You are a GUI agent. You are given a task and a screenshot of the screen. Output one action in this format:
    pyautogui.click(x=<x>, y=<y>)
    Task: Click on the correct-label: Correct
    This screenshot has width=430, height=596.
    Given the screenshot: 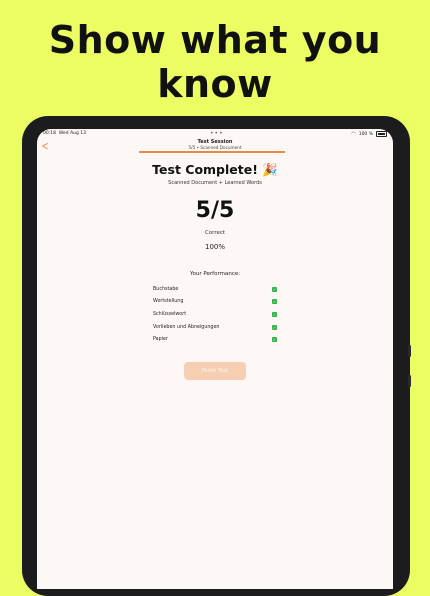 What is the action you would take?
    pyautogui.click(x=215, y=233)
    